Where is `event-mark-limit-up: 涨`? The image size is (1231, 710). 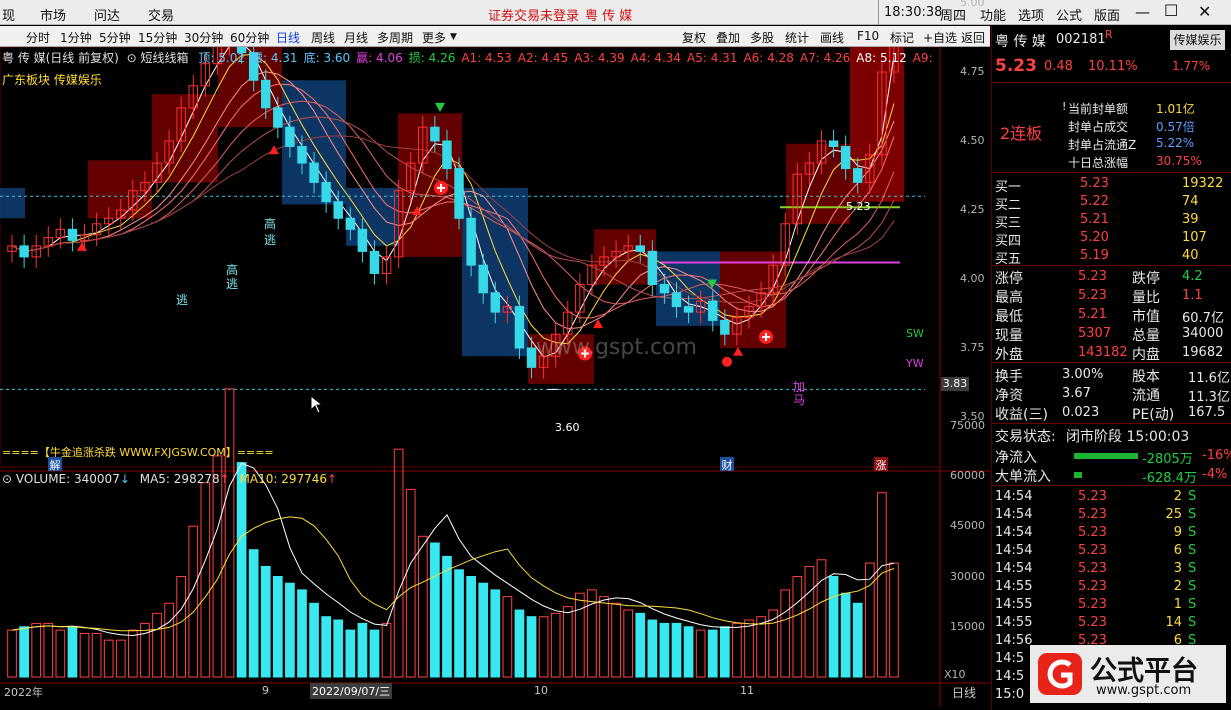 event-mark-limit-up: 涨 is located at coordinates (881, 464).